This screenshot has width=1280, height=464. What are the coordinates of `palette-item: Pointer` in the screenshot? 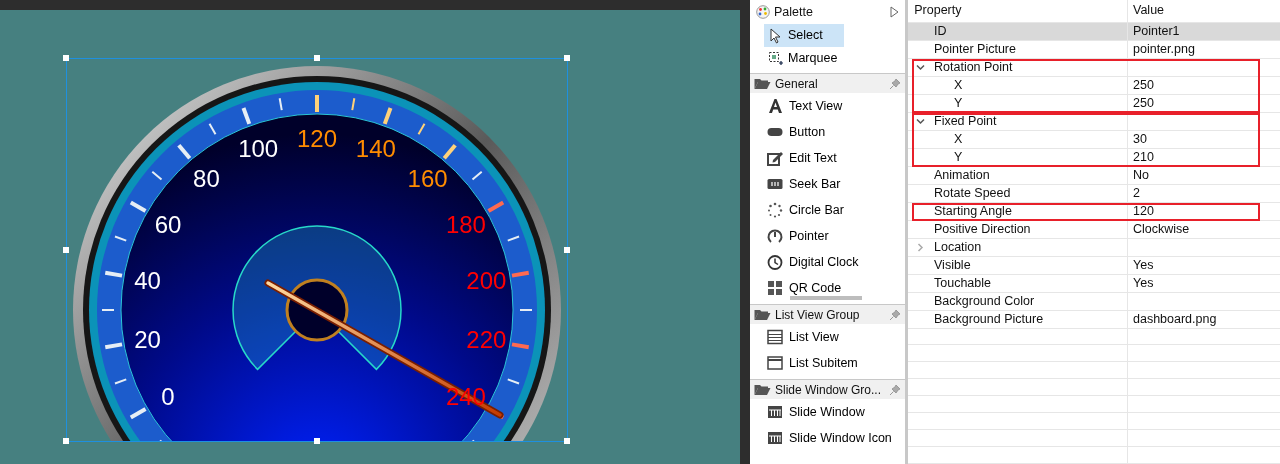 It's located at (827, 236).